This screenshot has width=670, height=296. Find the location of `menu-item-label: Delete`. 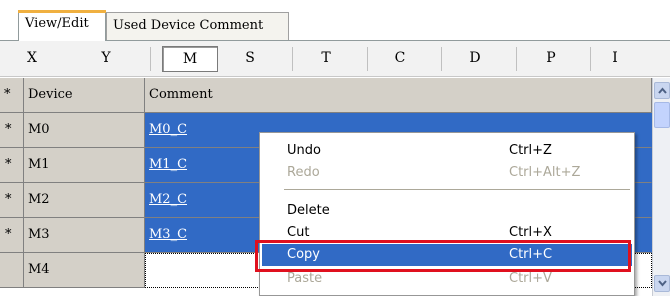

menu-item-label: Delete is located at coordinates (308, 210).